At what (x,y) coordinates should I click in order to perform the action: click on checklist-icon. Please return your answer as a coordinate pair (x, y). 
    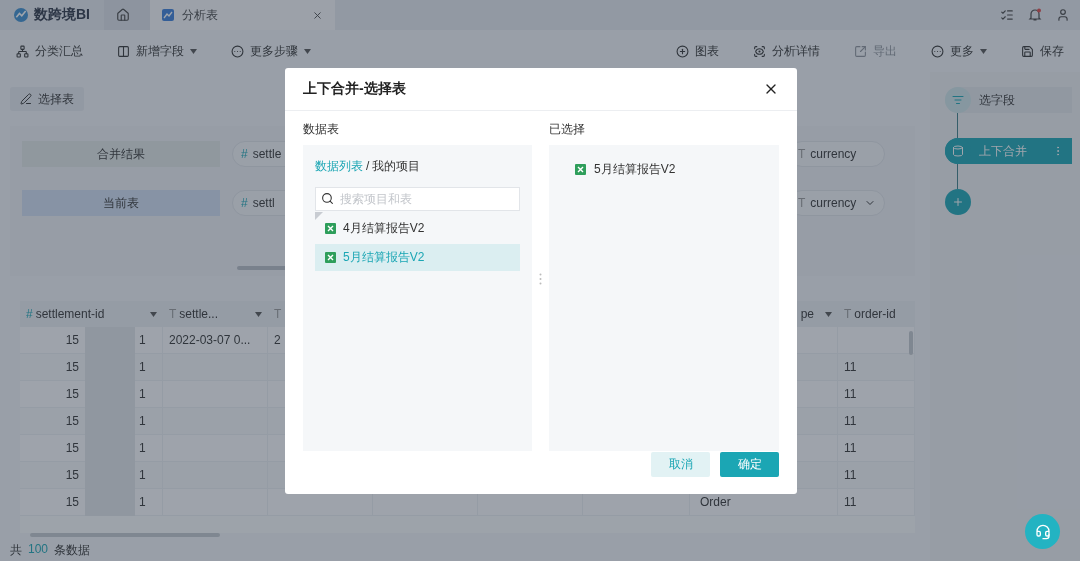
    Looking at the image, I should click on (1007, 15).